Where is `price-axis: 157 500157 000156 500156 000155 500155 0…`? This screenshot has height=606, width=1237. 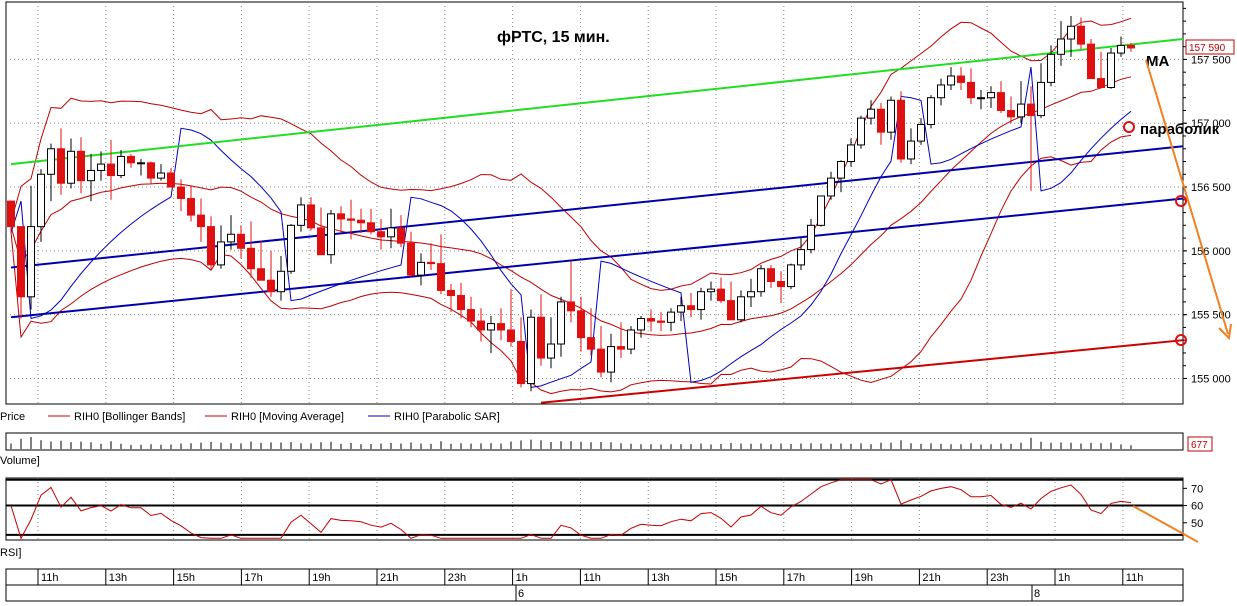 price-axis: 157 500157 000156 500156 000155 500155 0… is located at coordinates (1207, 196).